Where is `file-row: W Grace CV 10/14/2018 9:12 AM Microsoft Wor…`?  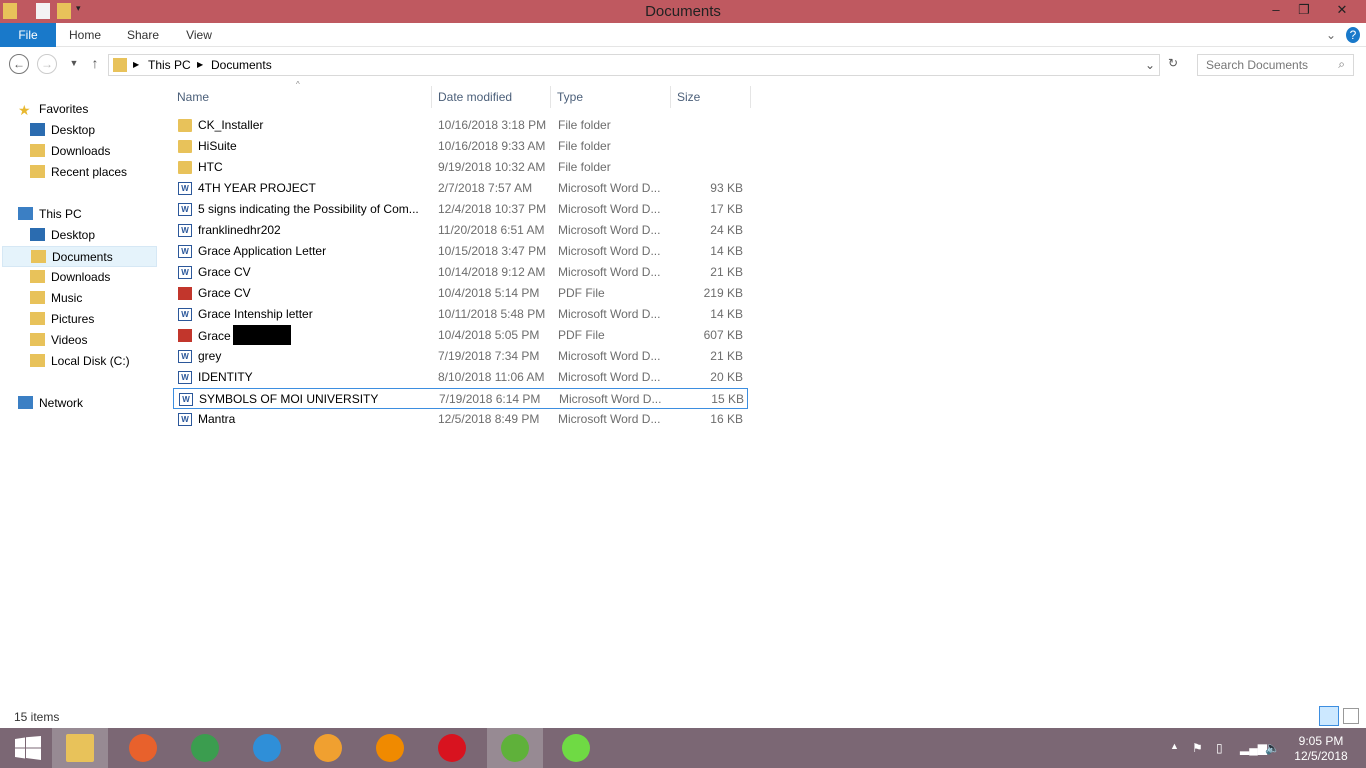
file-row: W Grace CV 10/14/2018 9:12 AM Microsoft Wor… is located at coordinates (460, 272).